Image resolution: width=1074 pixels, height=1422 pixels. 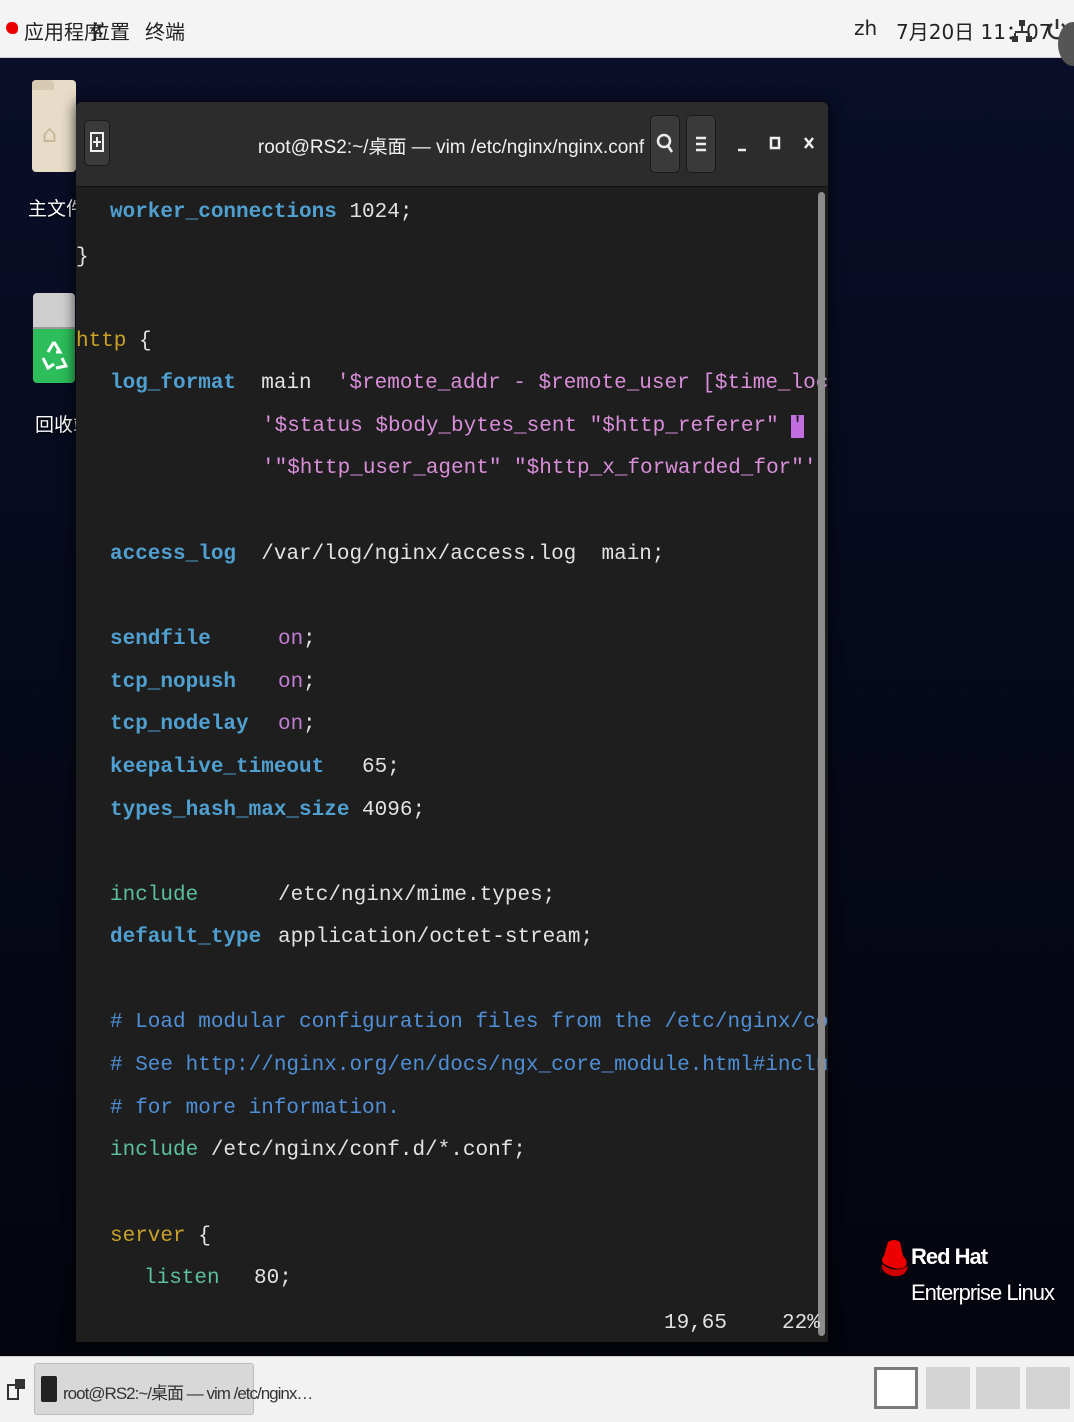 I want to click on new-tab-icon, so click(x=97, y=142).